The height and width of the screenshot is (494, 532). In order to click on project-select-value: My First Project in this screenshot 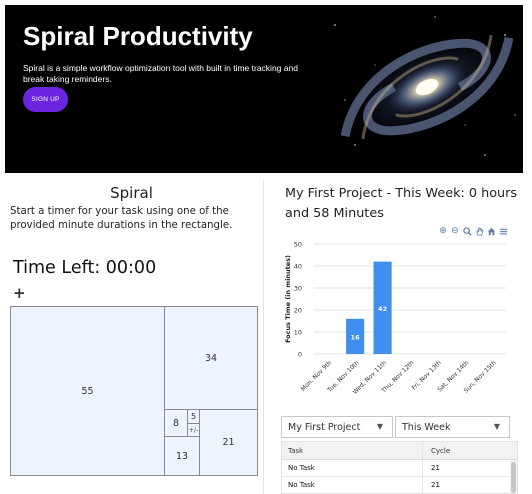, I will do `click(324, 427)`.